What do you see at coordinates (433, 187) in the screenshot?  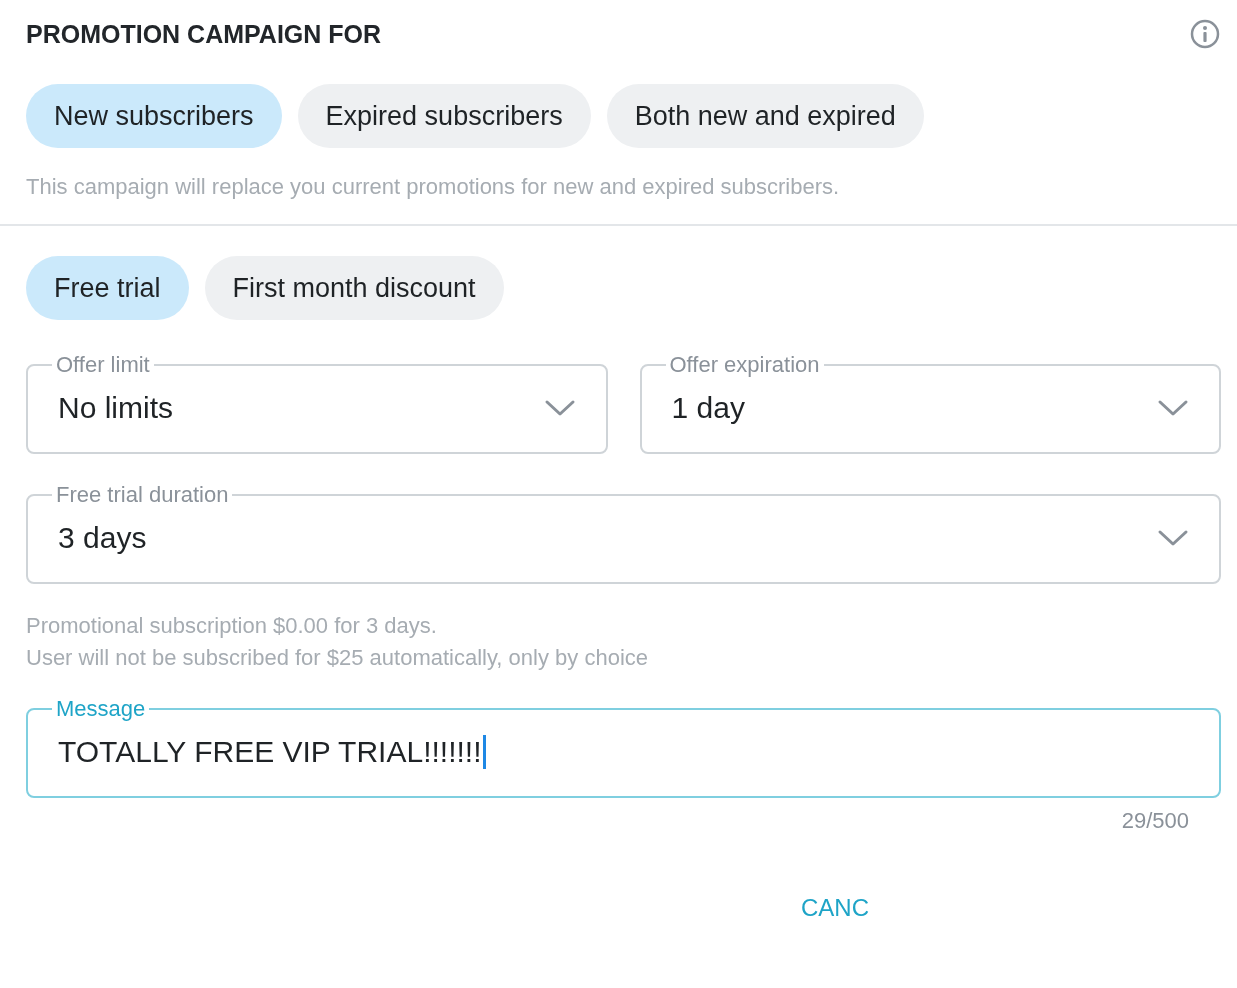 I see `hint-text: This campaign will replace you current promotions for new and expired subscribers.` at bounding box center [433, 187].